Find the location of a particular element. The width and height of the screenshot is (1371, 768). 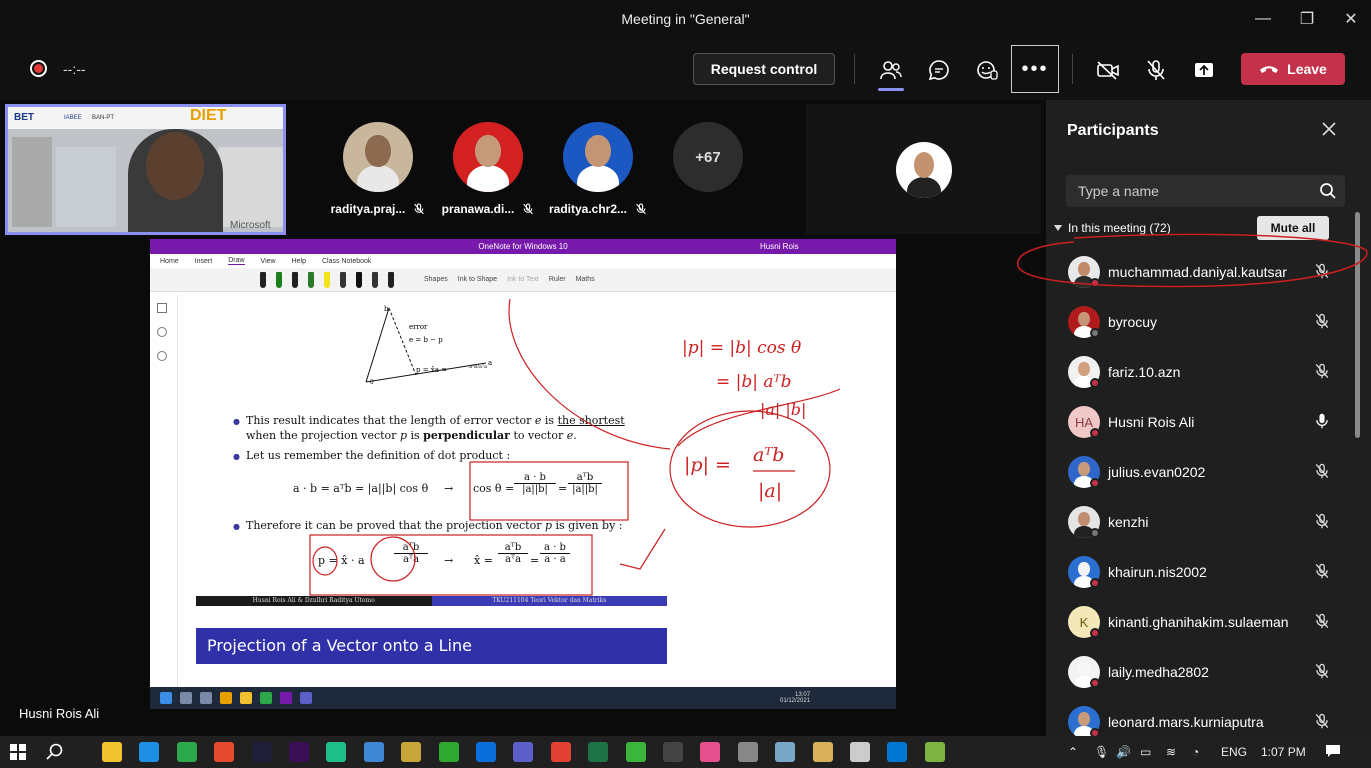

start-button is located at coordinates (18, 754).